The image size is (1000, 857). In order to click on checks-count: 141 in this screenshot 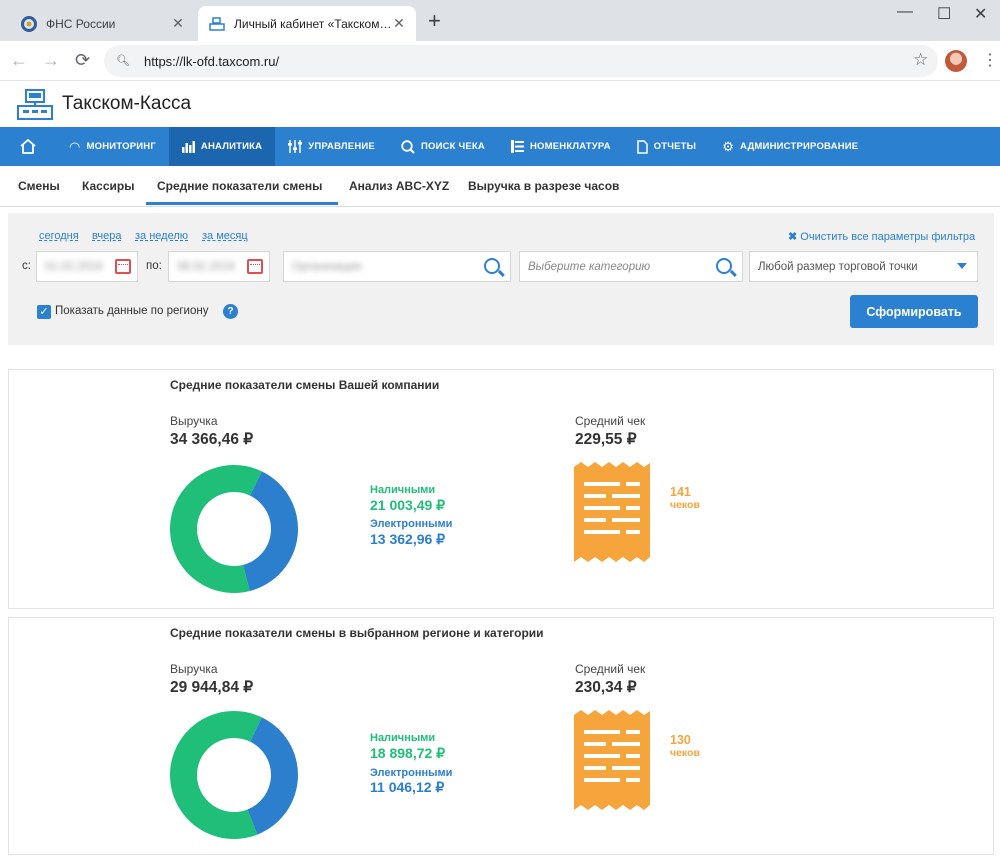, I will do `click(680, 492)`.